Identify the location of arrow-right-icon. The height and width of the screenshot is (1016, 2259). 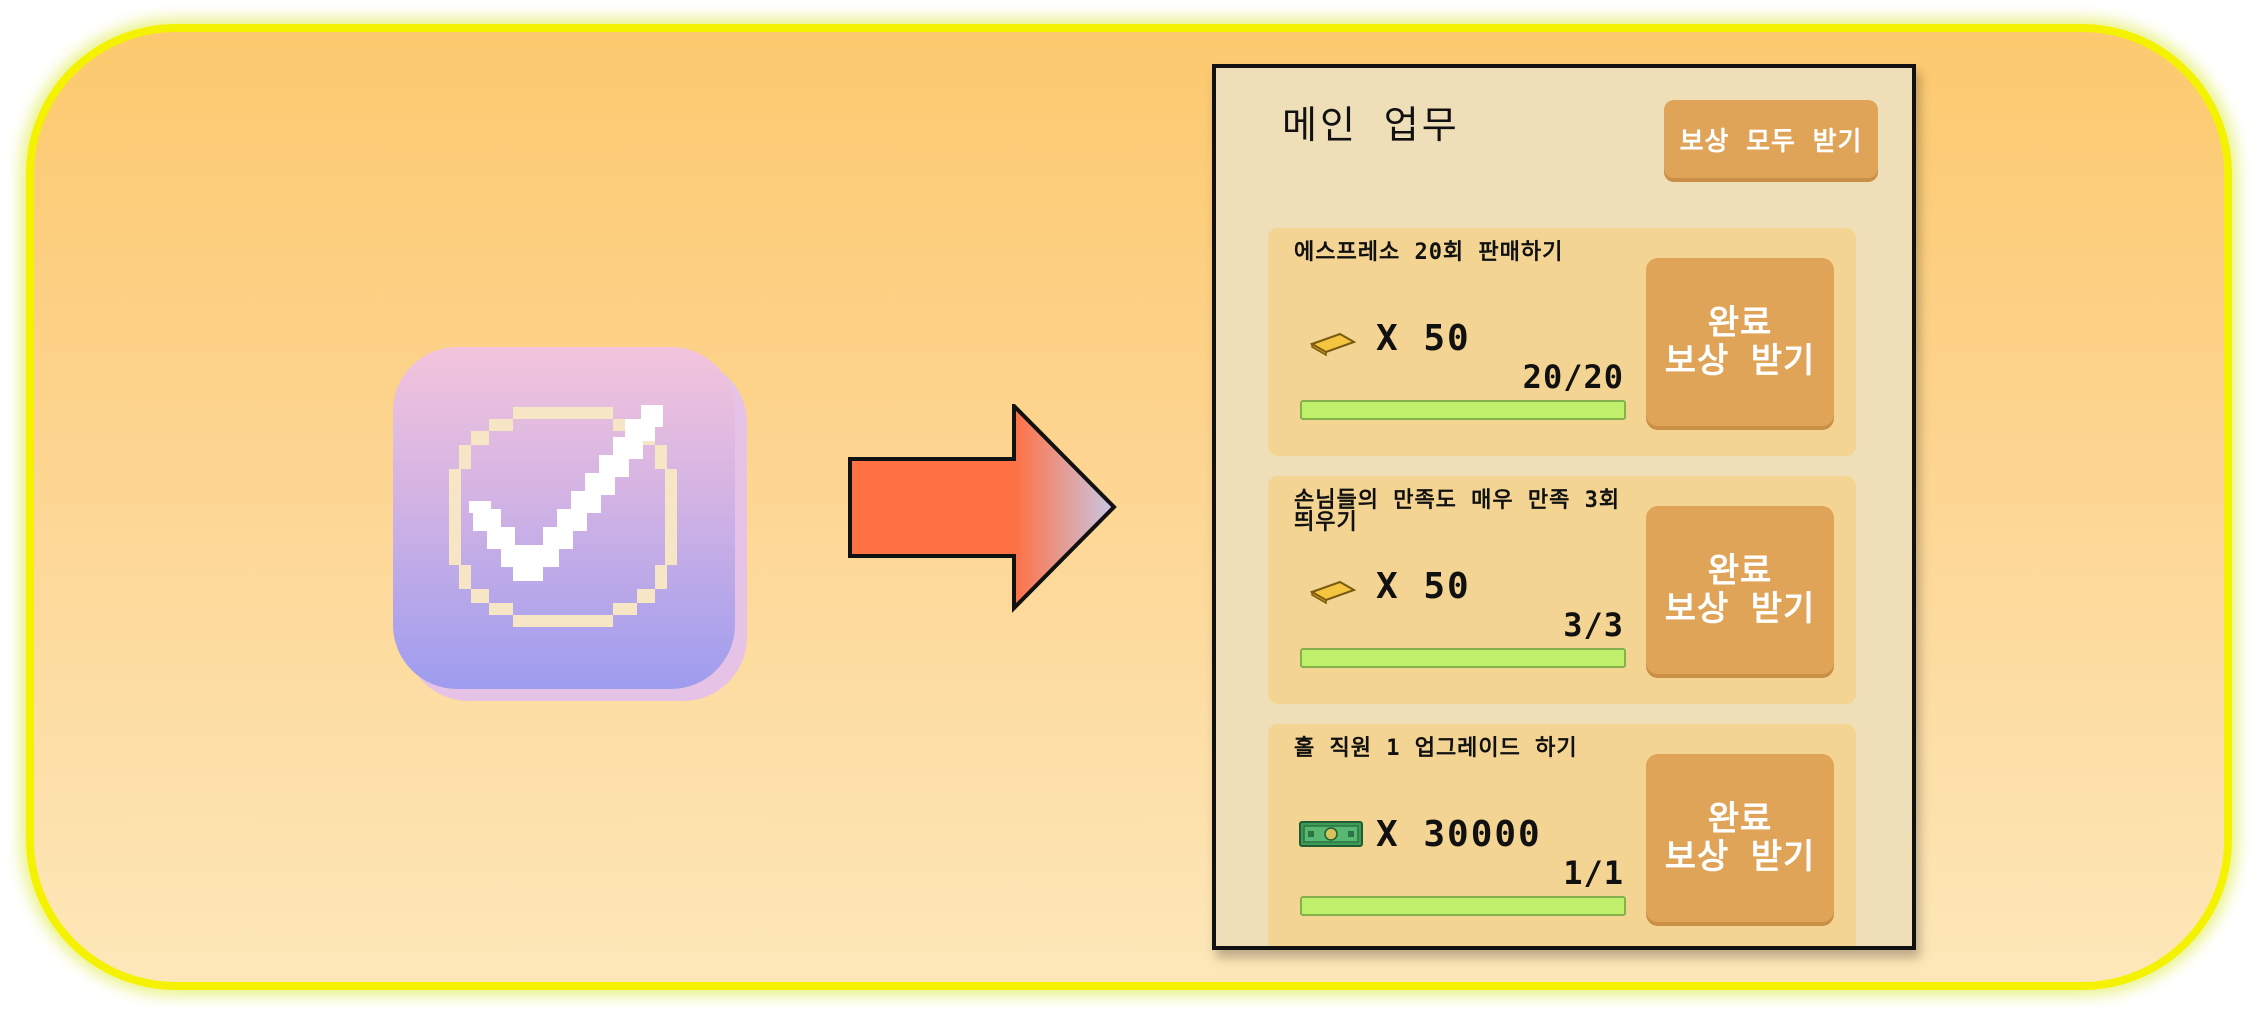
(982, 508).